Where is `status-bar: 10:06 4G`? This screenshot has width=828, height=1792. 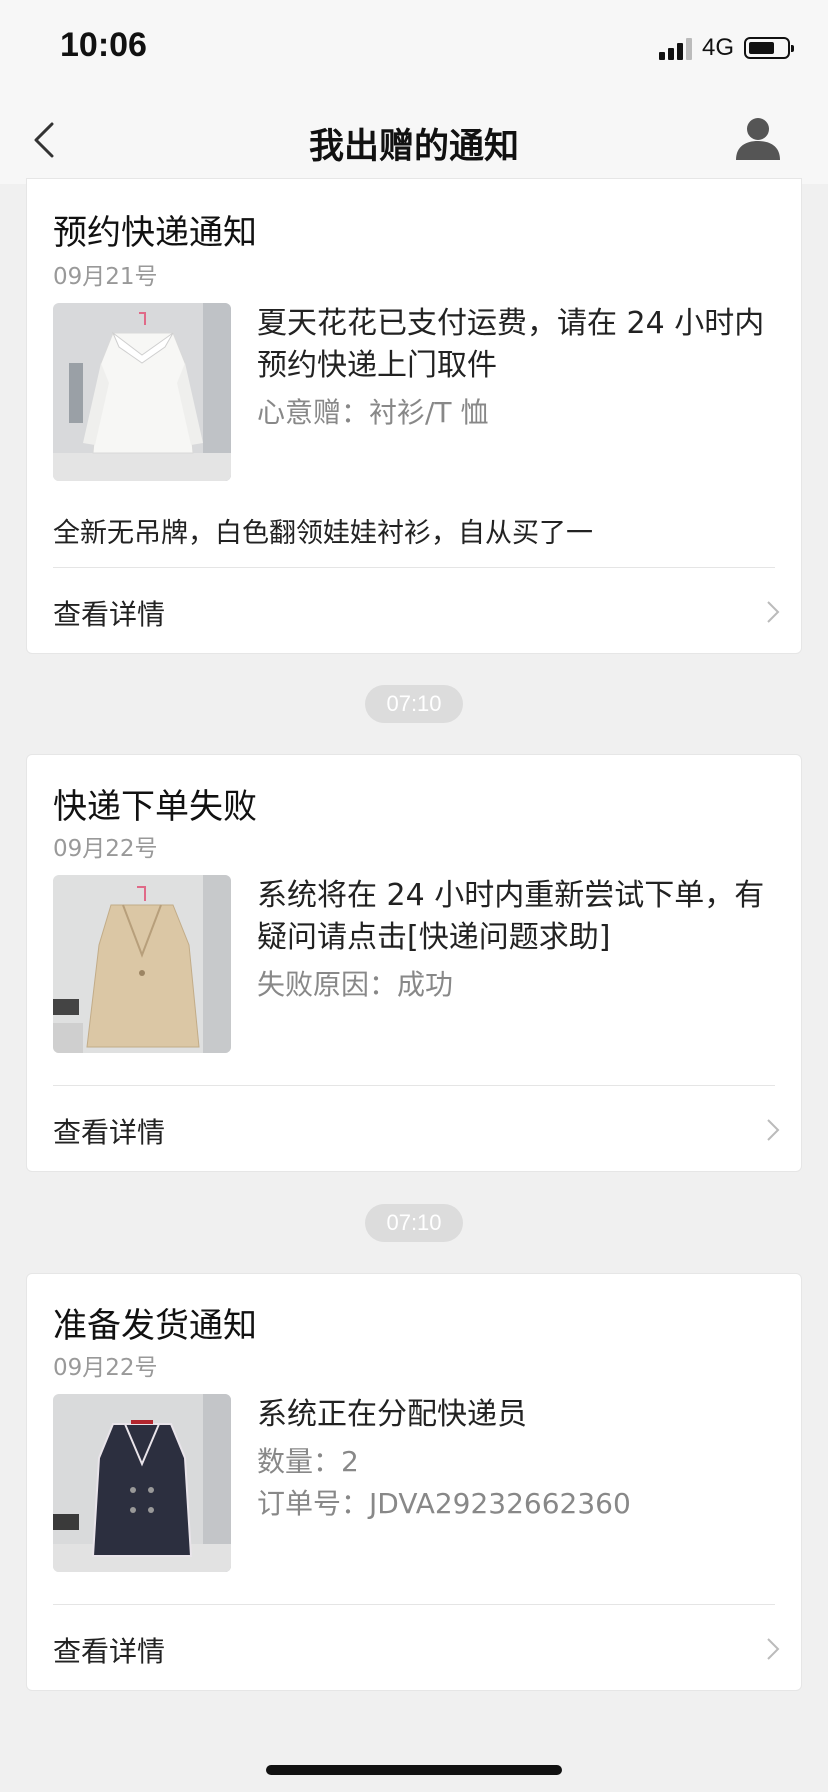
status-bar: 10:06 4G is located at coordinates (414, 48).